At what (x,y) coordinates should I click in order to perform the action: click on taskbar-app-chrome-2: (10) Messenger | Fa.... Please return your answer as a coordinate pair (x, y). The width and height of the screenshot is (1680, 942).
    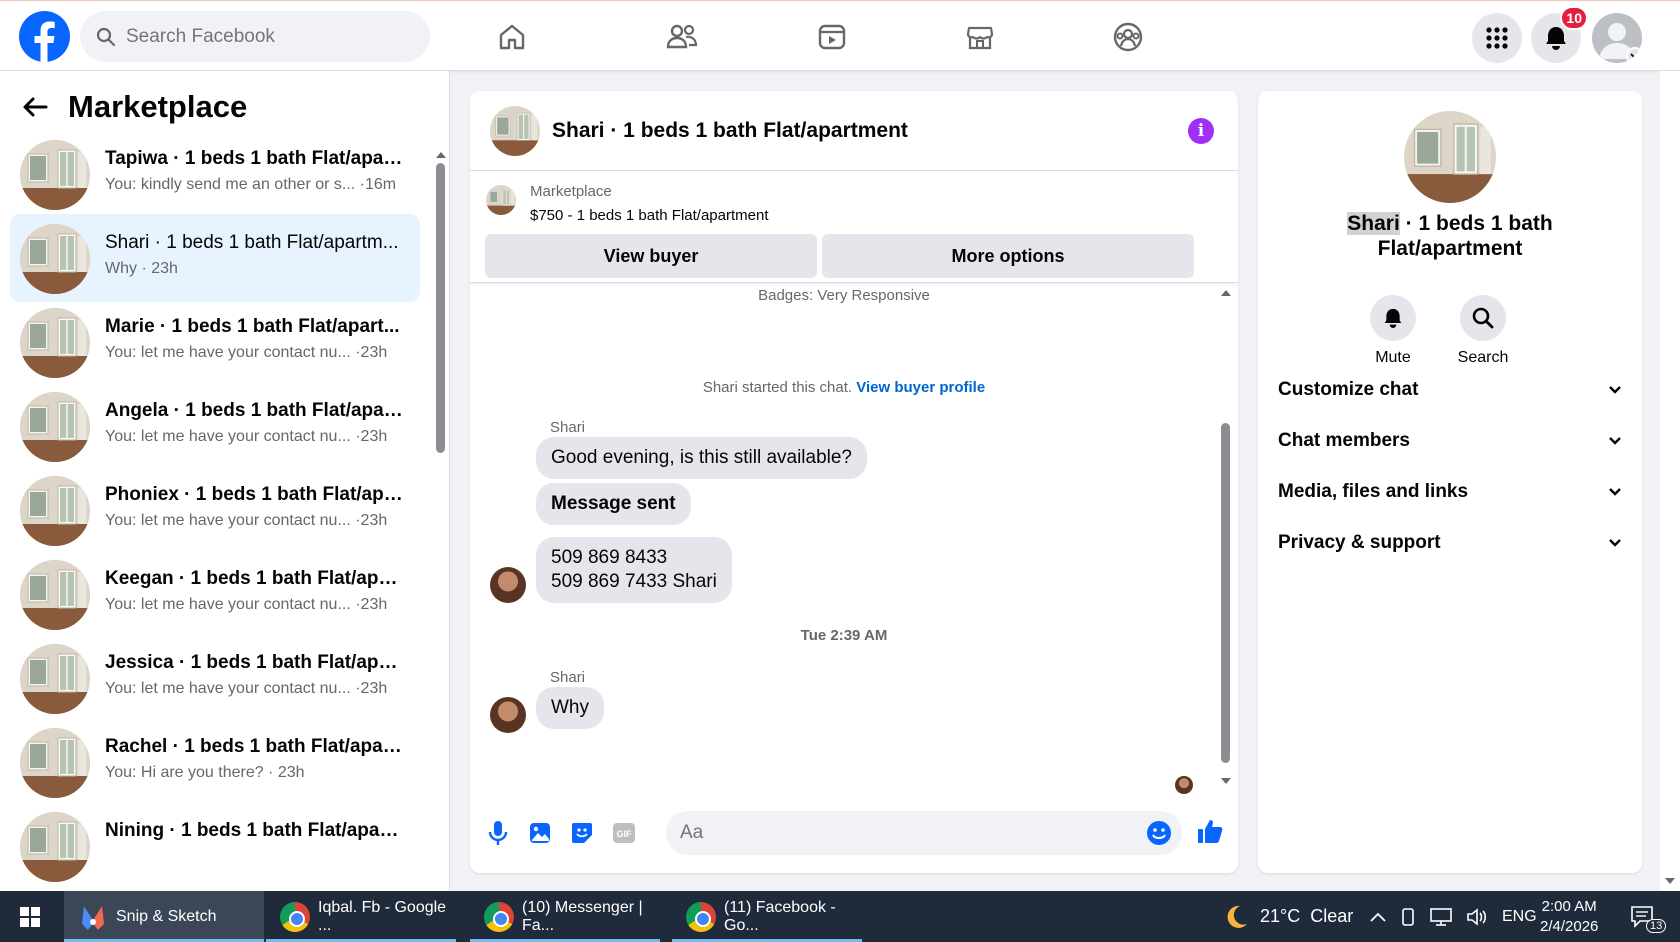
    Looking at the image, I should click on (565, 916).